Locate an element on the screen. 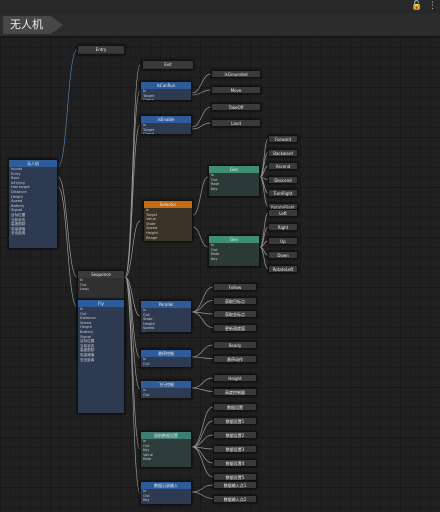  node-act-record-1: 数据输入点2 is located at coordinates (235, 498).